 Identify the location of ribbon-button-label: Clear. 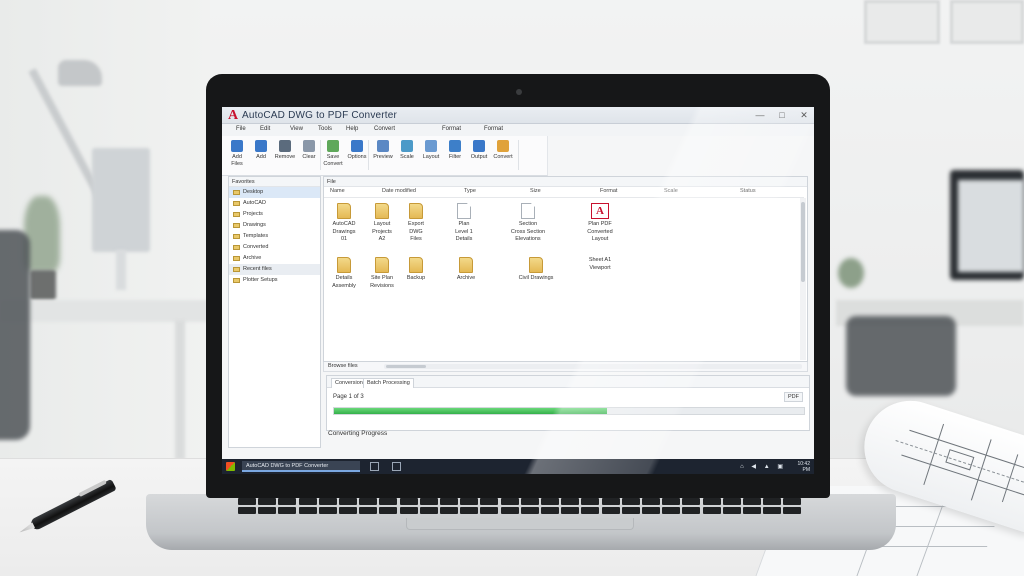
(309, 157).